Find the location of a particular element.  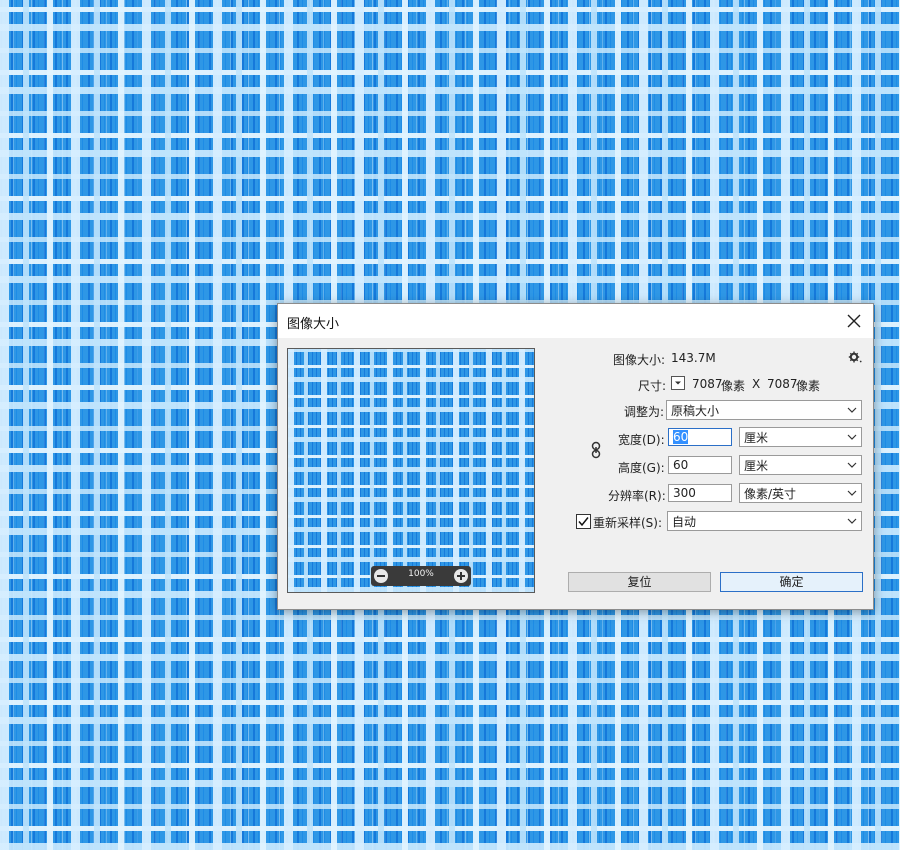

resample-checkbox is located at coordinates (583, 521).